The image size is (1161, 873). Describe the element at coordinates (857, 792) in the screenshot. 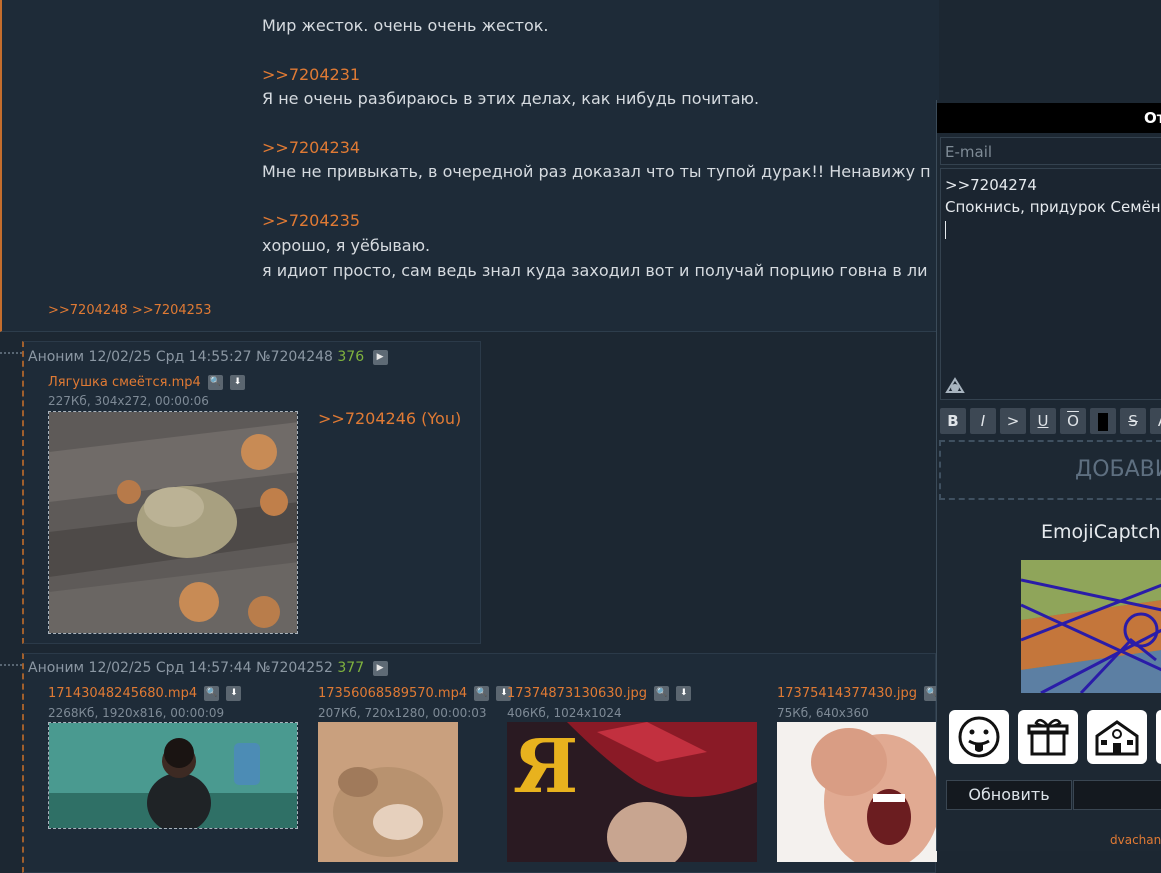

I see `laughing-man-thumbnail` at that location.